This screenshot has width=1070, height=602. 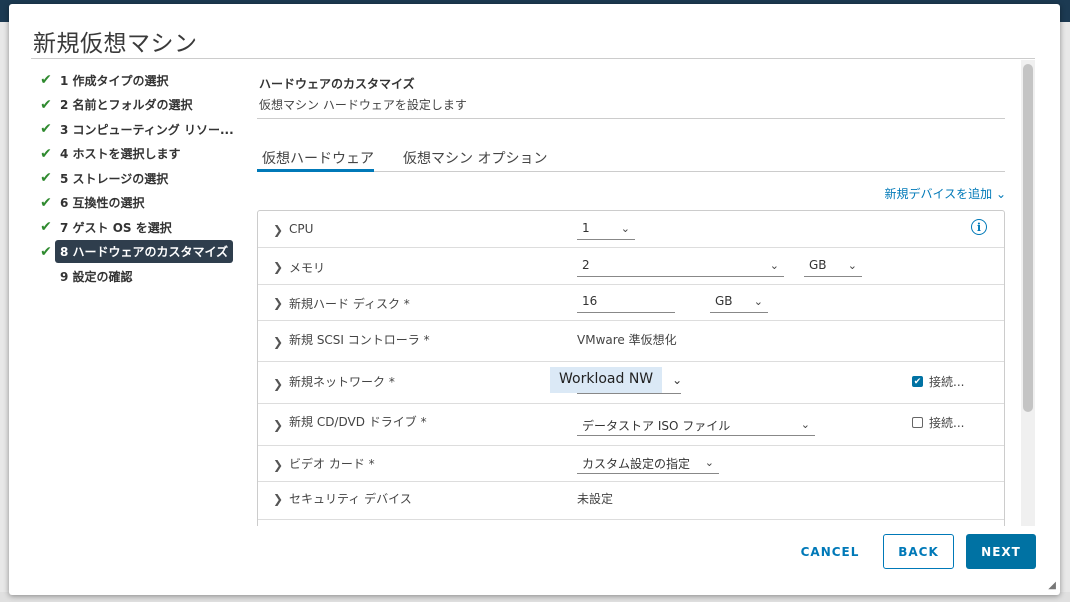 I want to click on hw-row-scsi: ❯ 新規 SCSI コントローラ * VMware 準仮想化, so click(x=631, y=341).